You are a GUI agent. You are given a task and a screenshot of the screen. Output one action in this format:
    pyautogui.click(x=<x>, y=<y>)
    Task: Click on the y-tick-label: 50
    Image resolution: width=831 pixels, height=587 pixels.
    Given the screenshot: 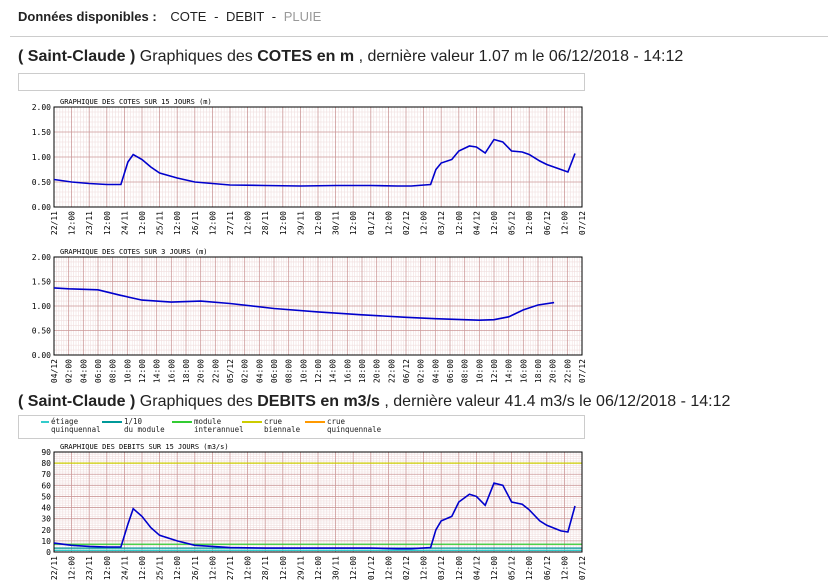 What is the action you would take?
    pyautogui.click(x=46, y=496)
    